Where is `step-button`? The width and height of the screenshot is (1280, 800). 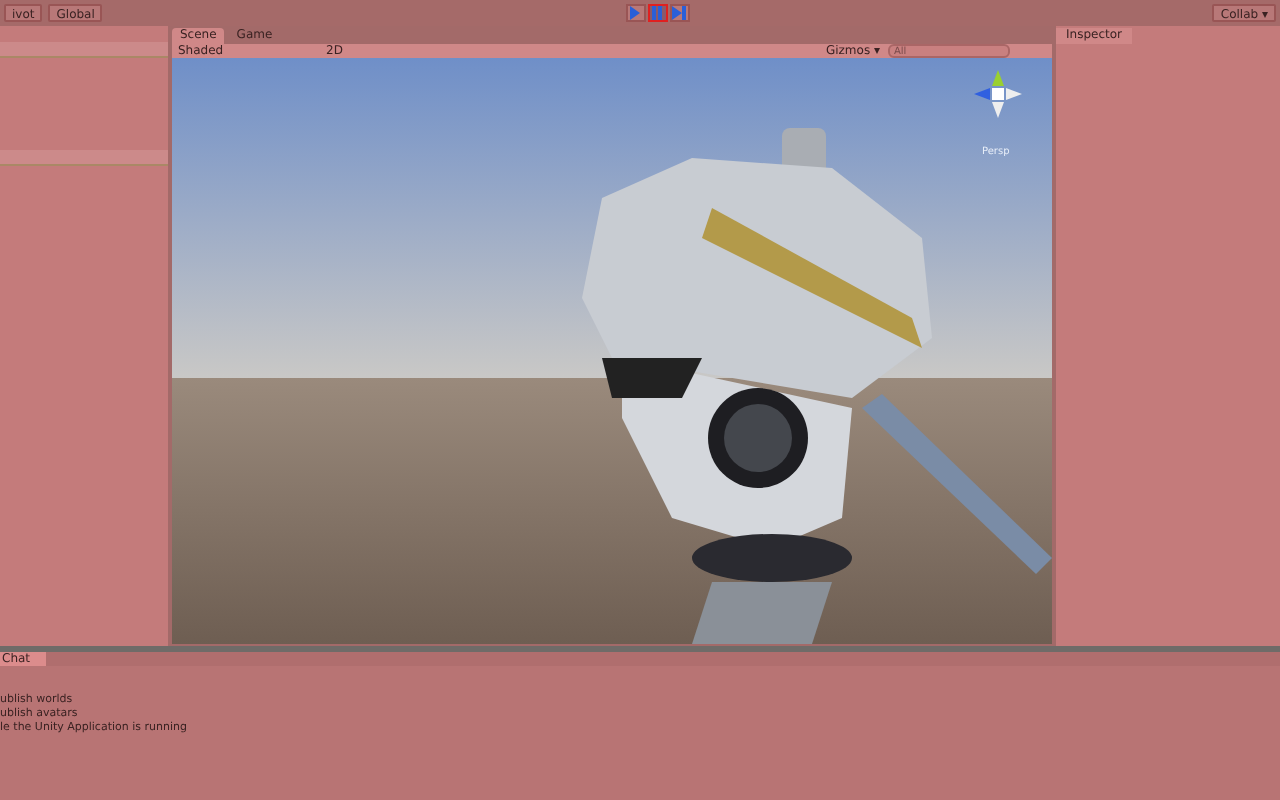 step-button is located at coordinates (679, 13).